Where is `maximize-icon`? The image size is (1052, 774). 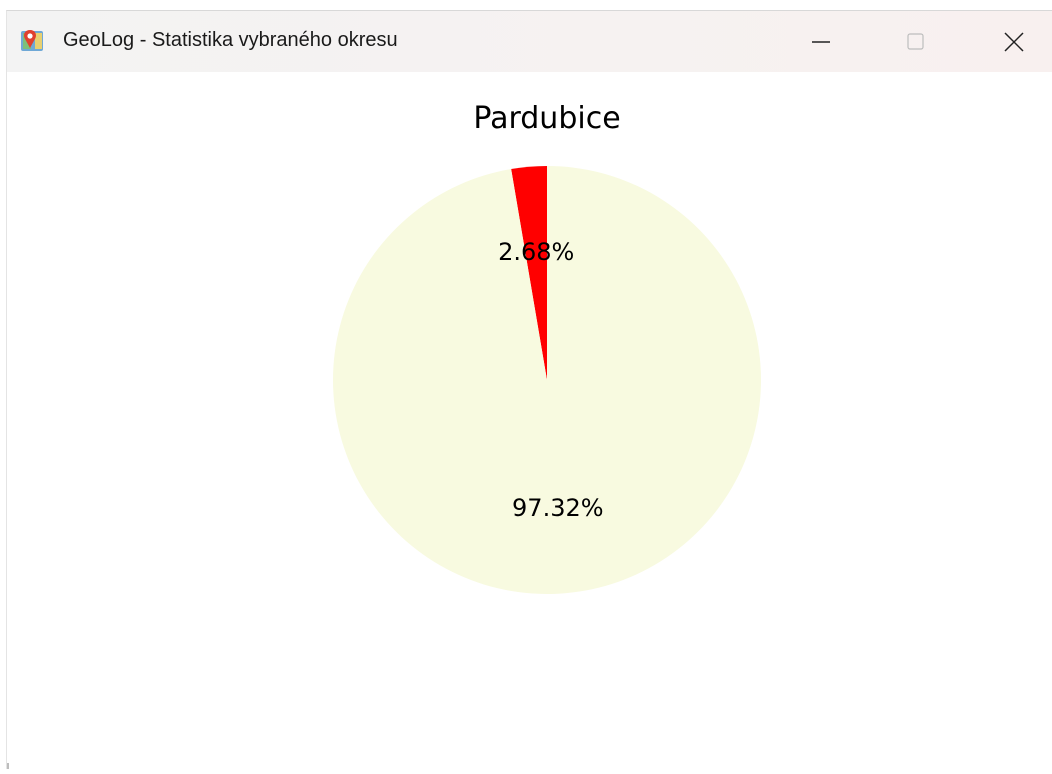
maximize-icon is located at coordinates (915, 41).